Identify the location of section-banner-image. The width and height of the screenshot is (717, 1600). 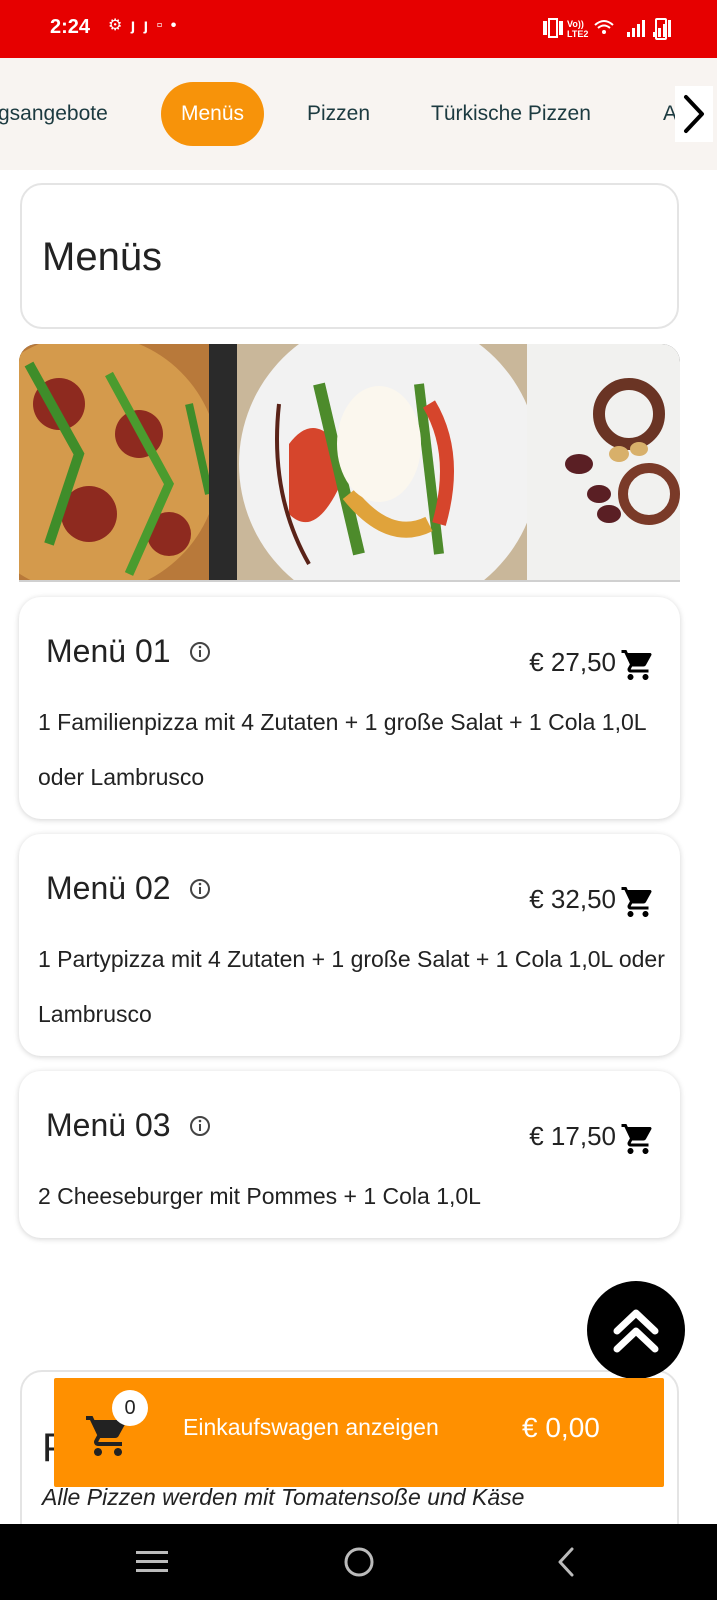
(349, 463).